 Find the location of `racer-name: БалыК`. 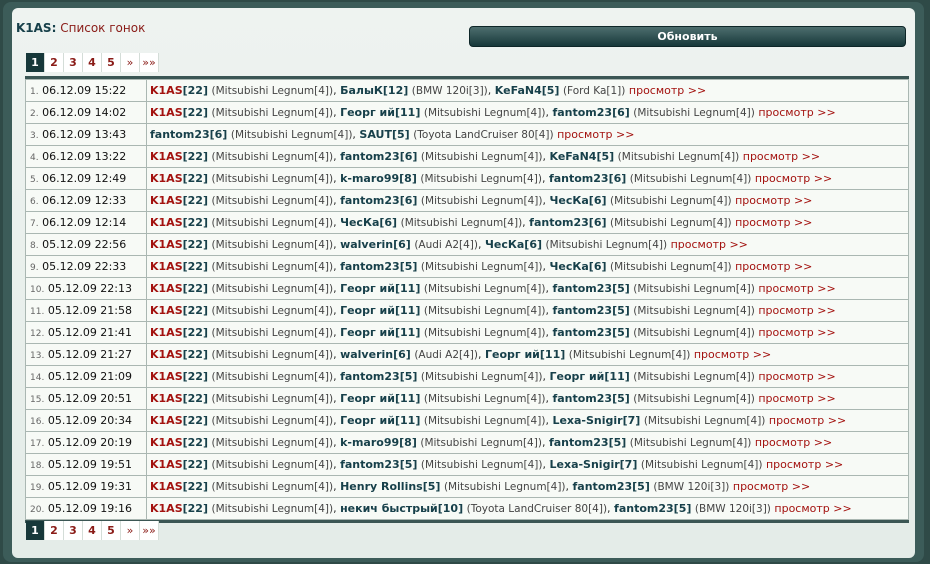

racer-name: БалыК is located at coordinates (361, 90).